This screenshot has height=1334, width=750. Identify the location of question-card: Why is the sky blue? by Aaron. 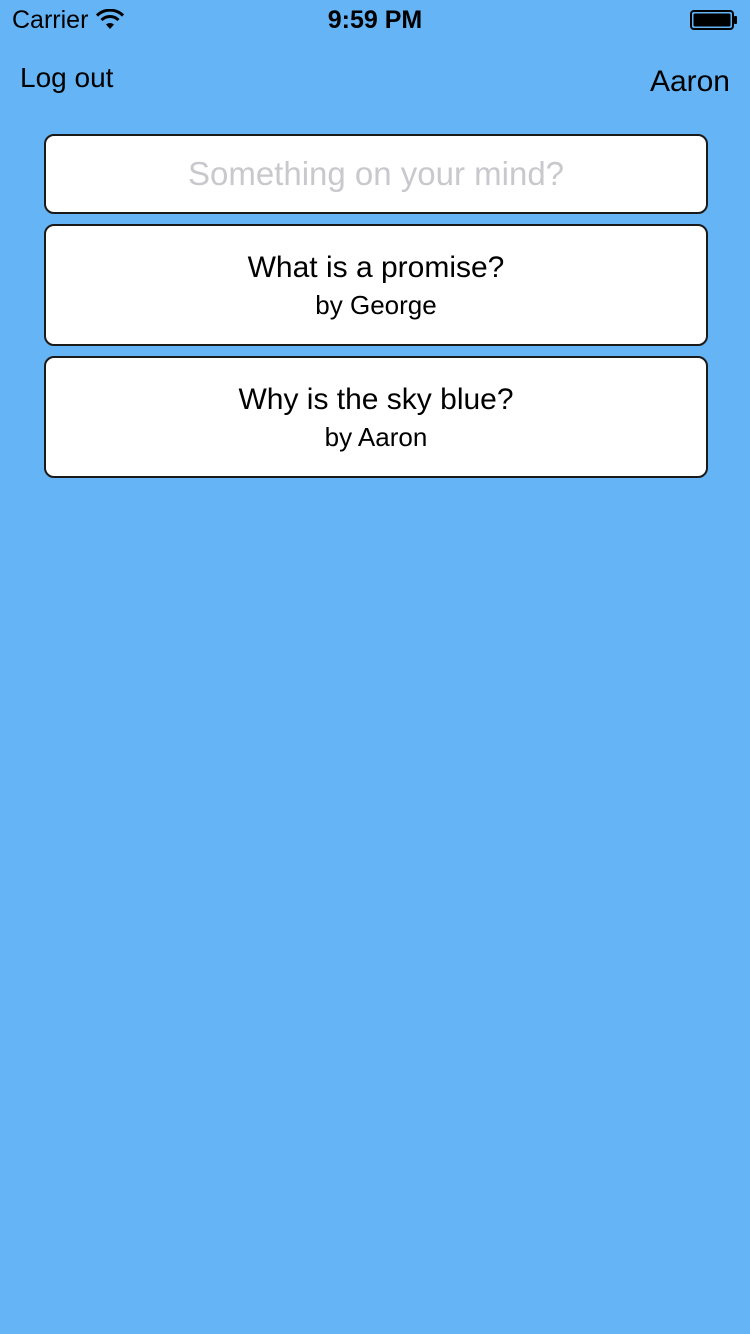
(376, 417).